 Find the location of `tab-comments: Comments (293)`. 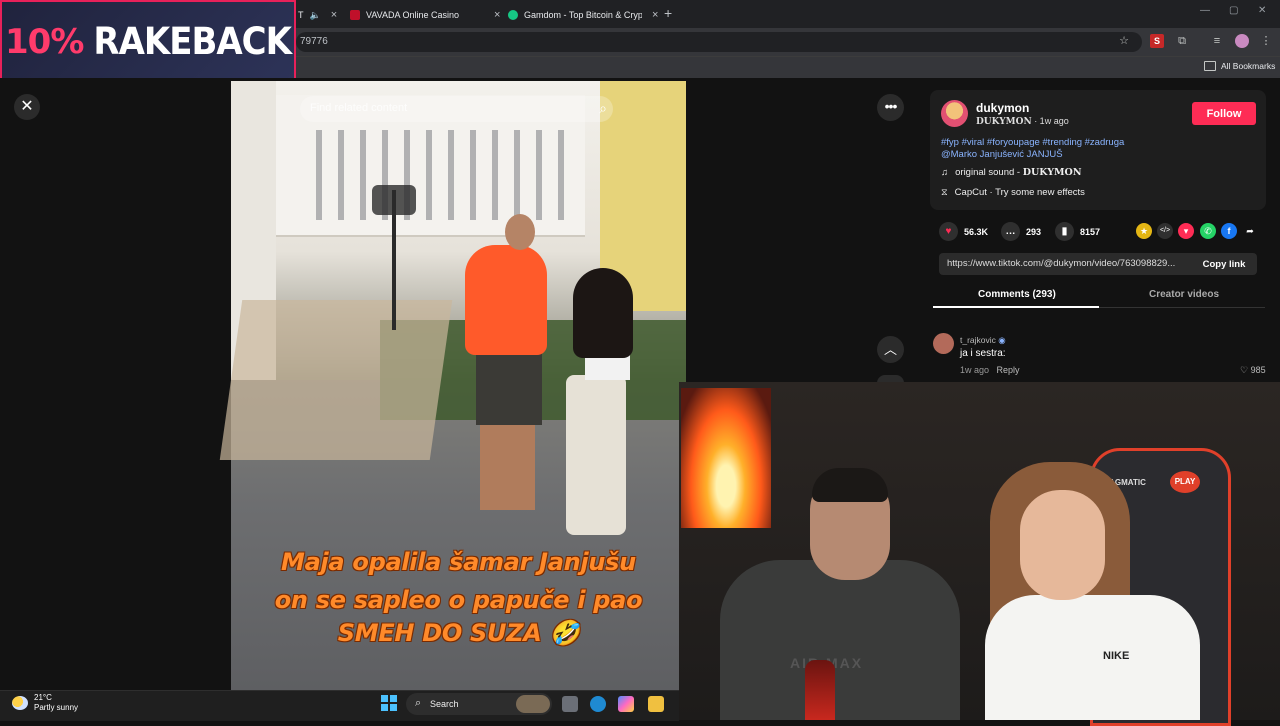

tab-comments: Comments (293) is located at coordinates (1017, 294).